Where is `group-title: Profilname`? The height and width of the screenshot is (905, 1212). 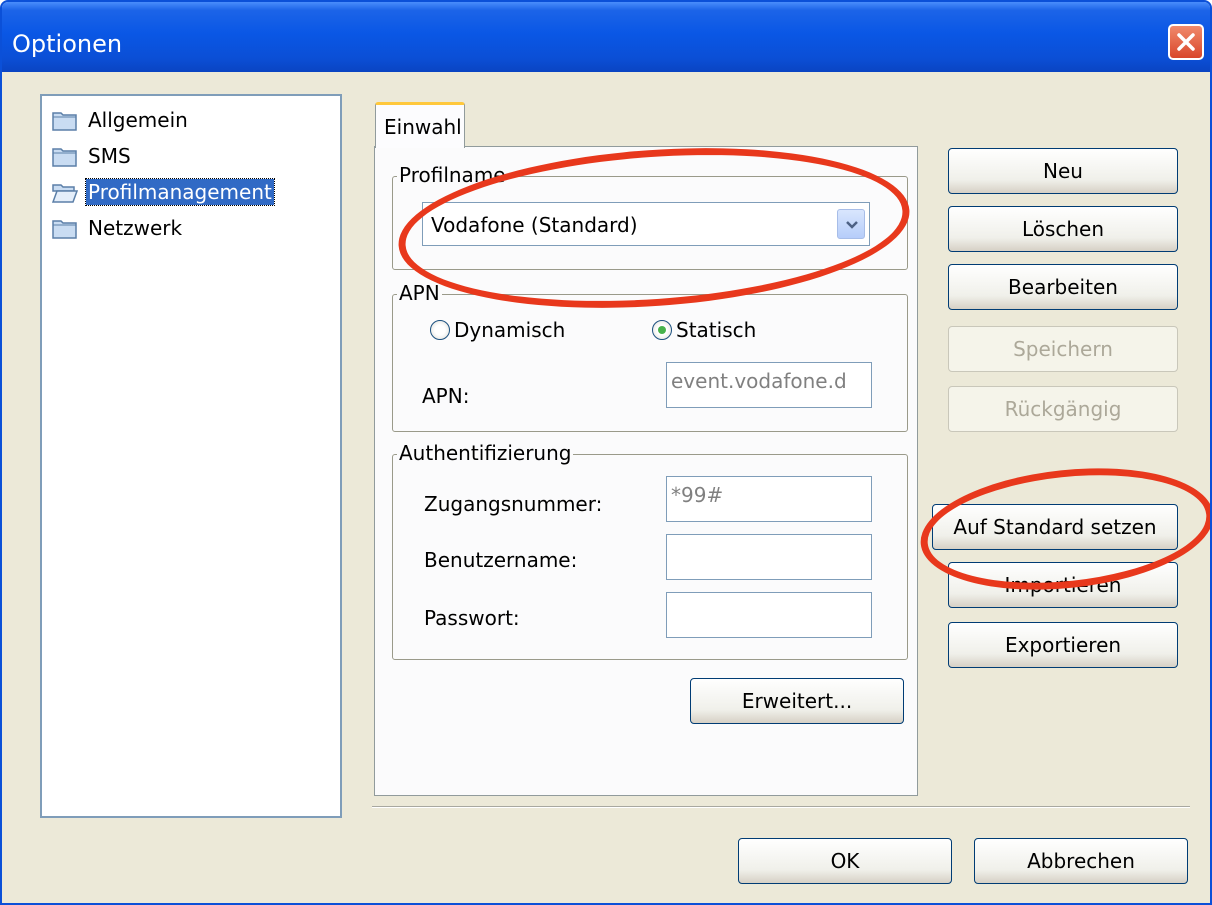
group-title: Profilname is located at coordinates (452, 175).